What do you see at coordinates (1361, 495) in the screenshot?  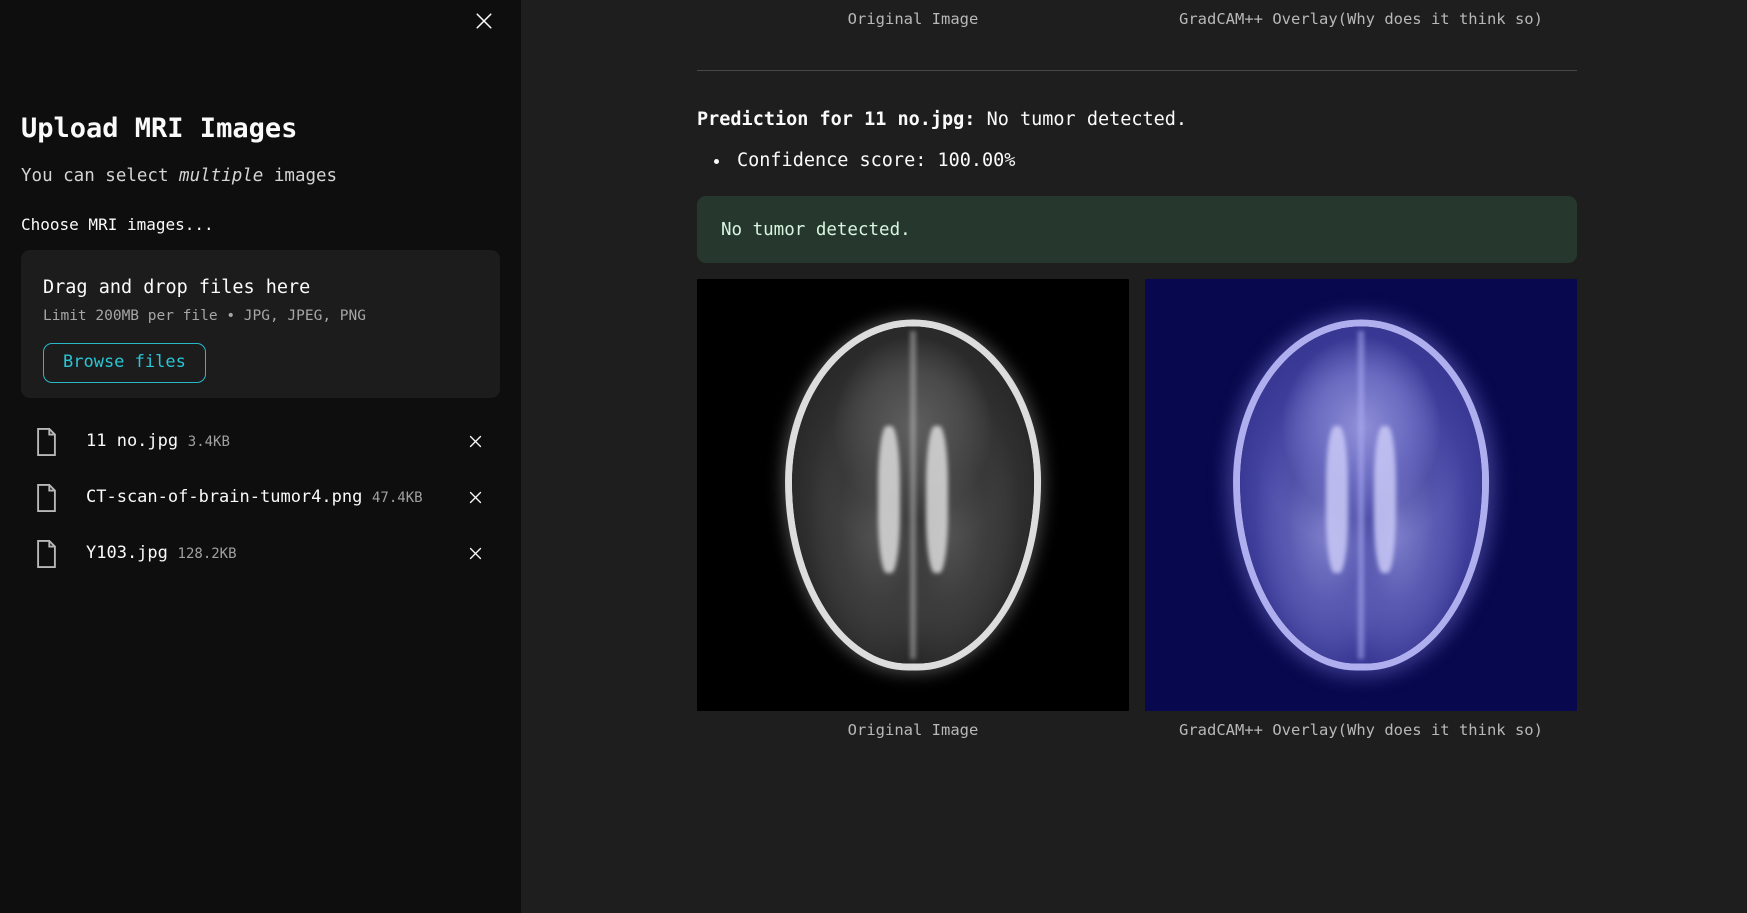 I see `gradcam-overlay-image` at bounding box center [1361, 495].